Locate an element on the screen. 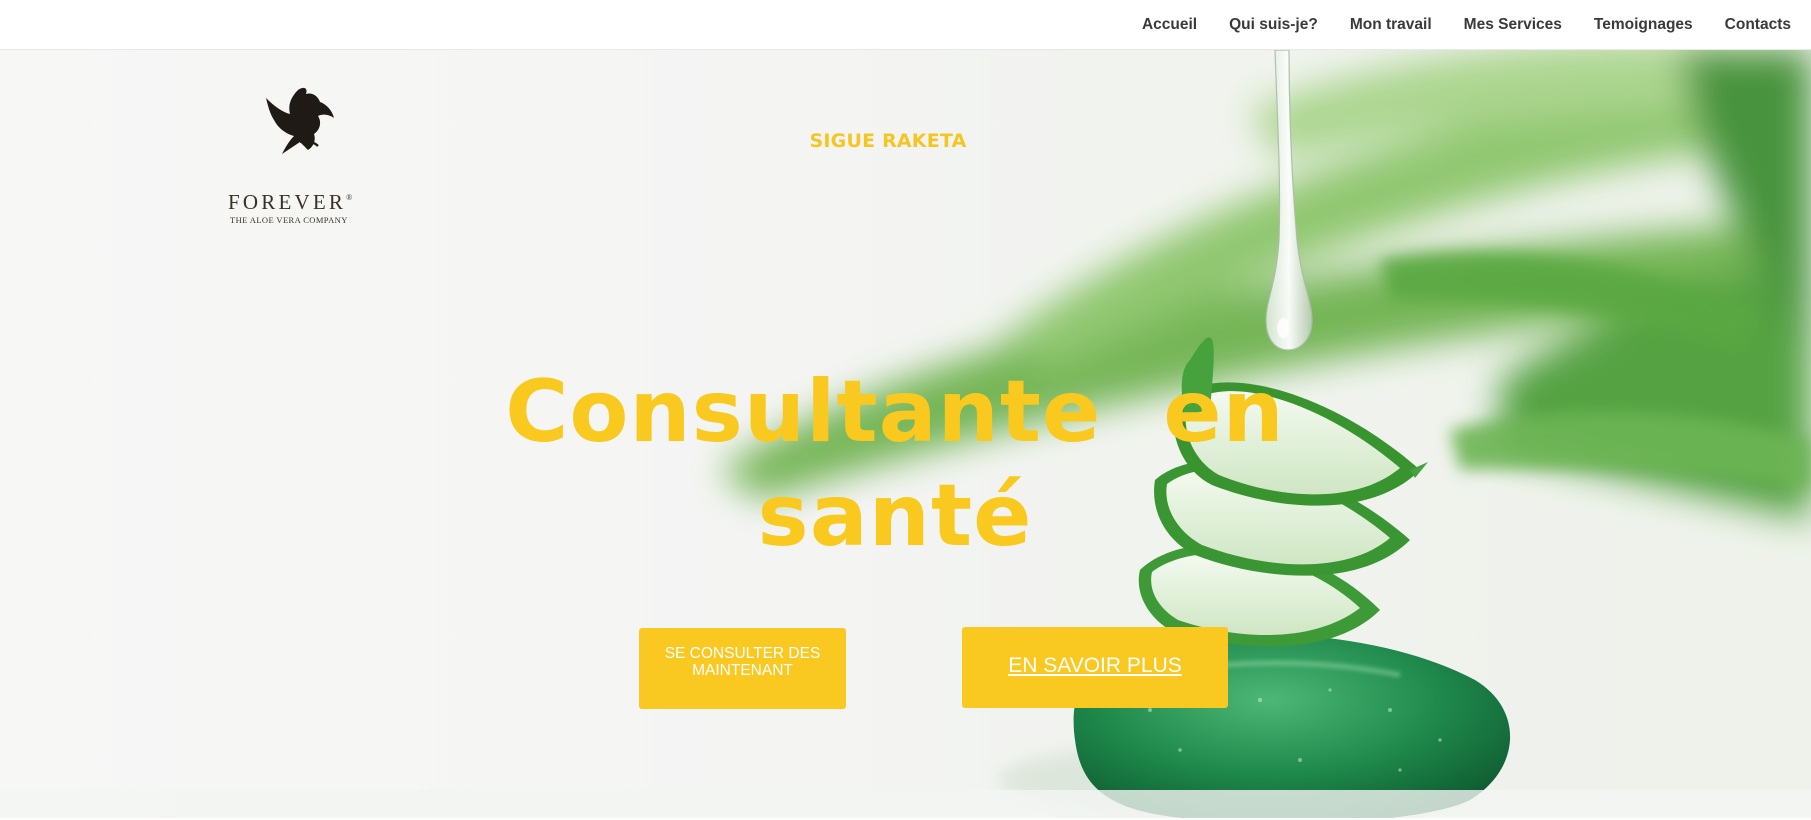 The height and width of the screenshot is (820, 1811). nav-item-temoignages: Temoignages is located at coordinates (1643, 25).